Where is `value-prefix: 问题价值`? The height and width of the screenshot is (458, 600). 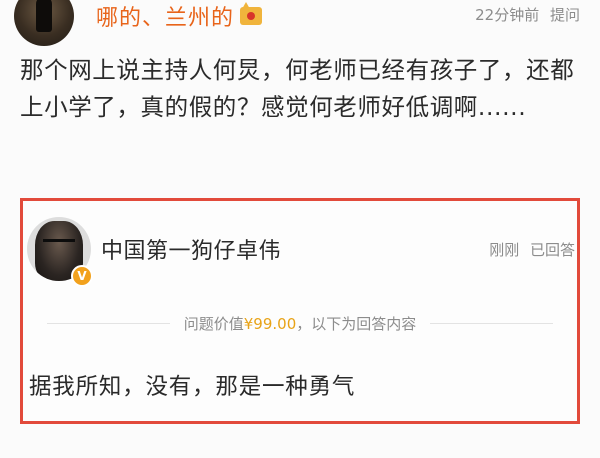 value-prefix: 问题价值 is located at coordinates (213, 323).